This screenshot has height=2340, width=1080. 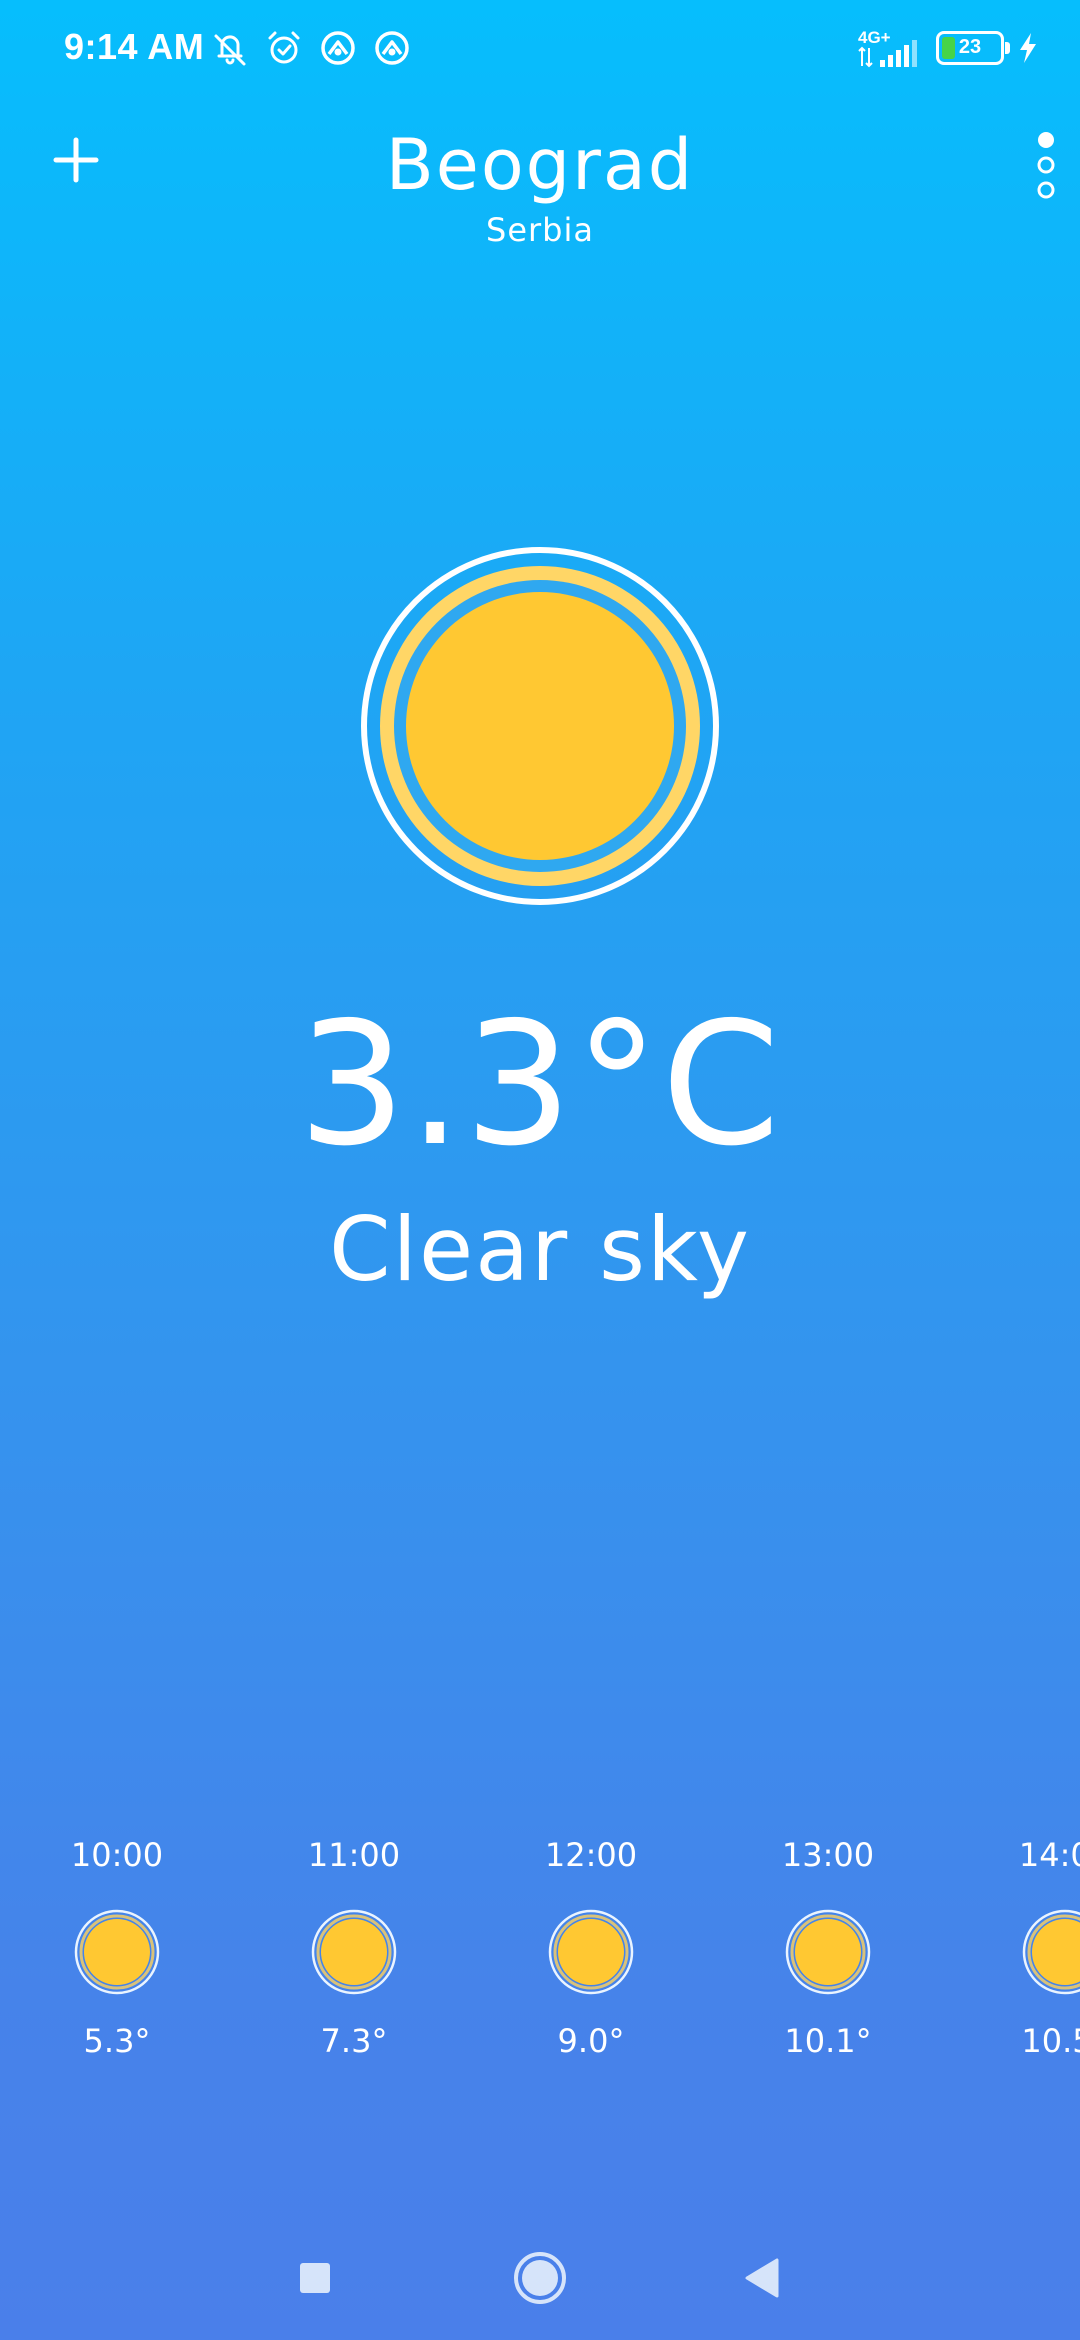 What do you see at coordinates (1050, 2041) in the screenshot?
I see `hourly-temp: 10.5°` at bounding box center [1050, 2041].